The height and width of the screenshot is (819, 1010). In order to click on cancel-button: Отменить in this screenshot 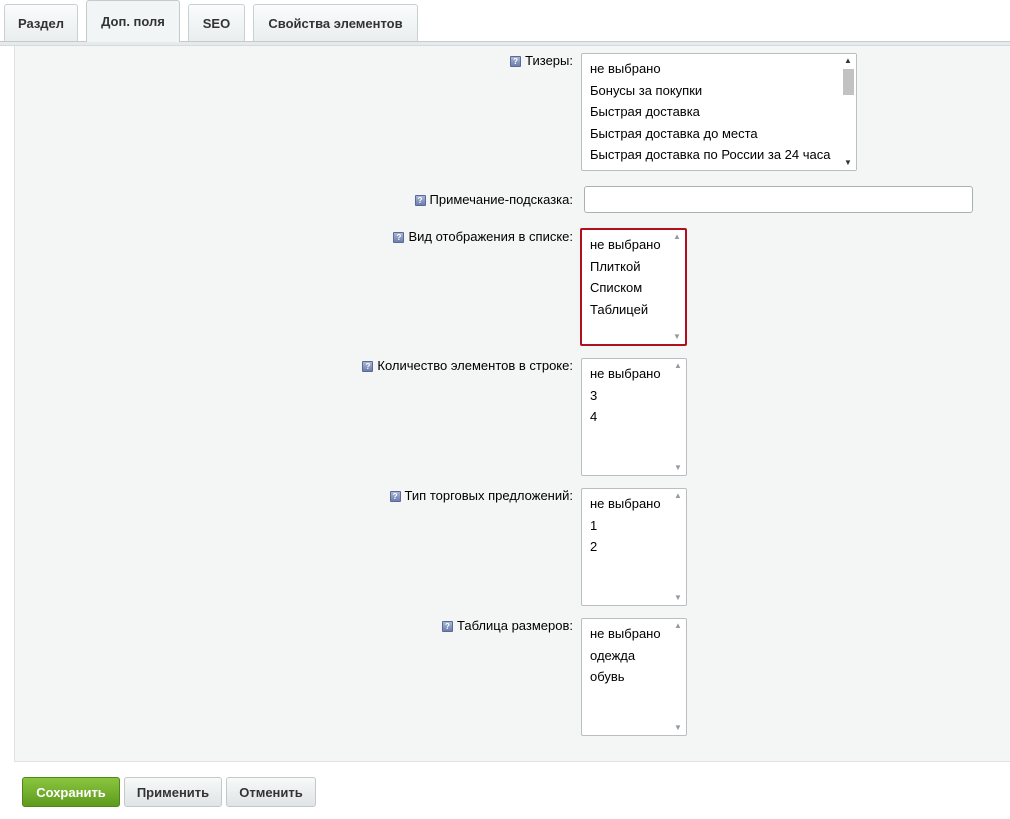, I will do `click(271, 792)`.